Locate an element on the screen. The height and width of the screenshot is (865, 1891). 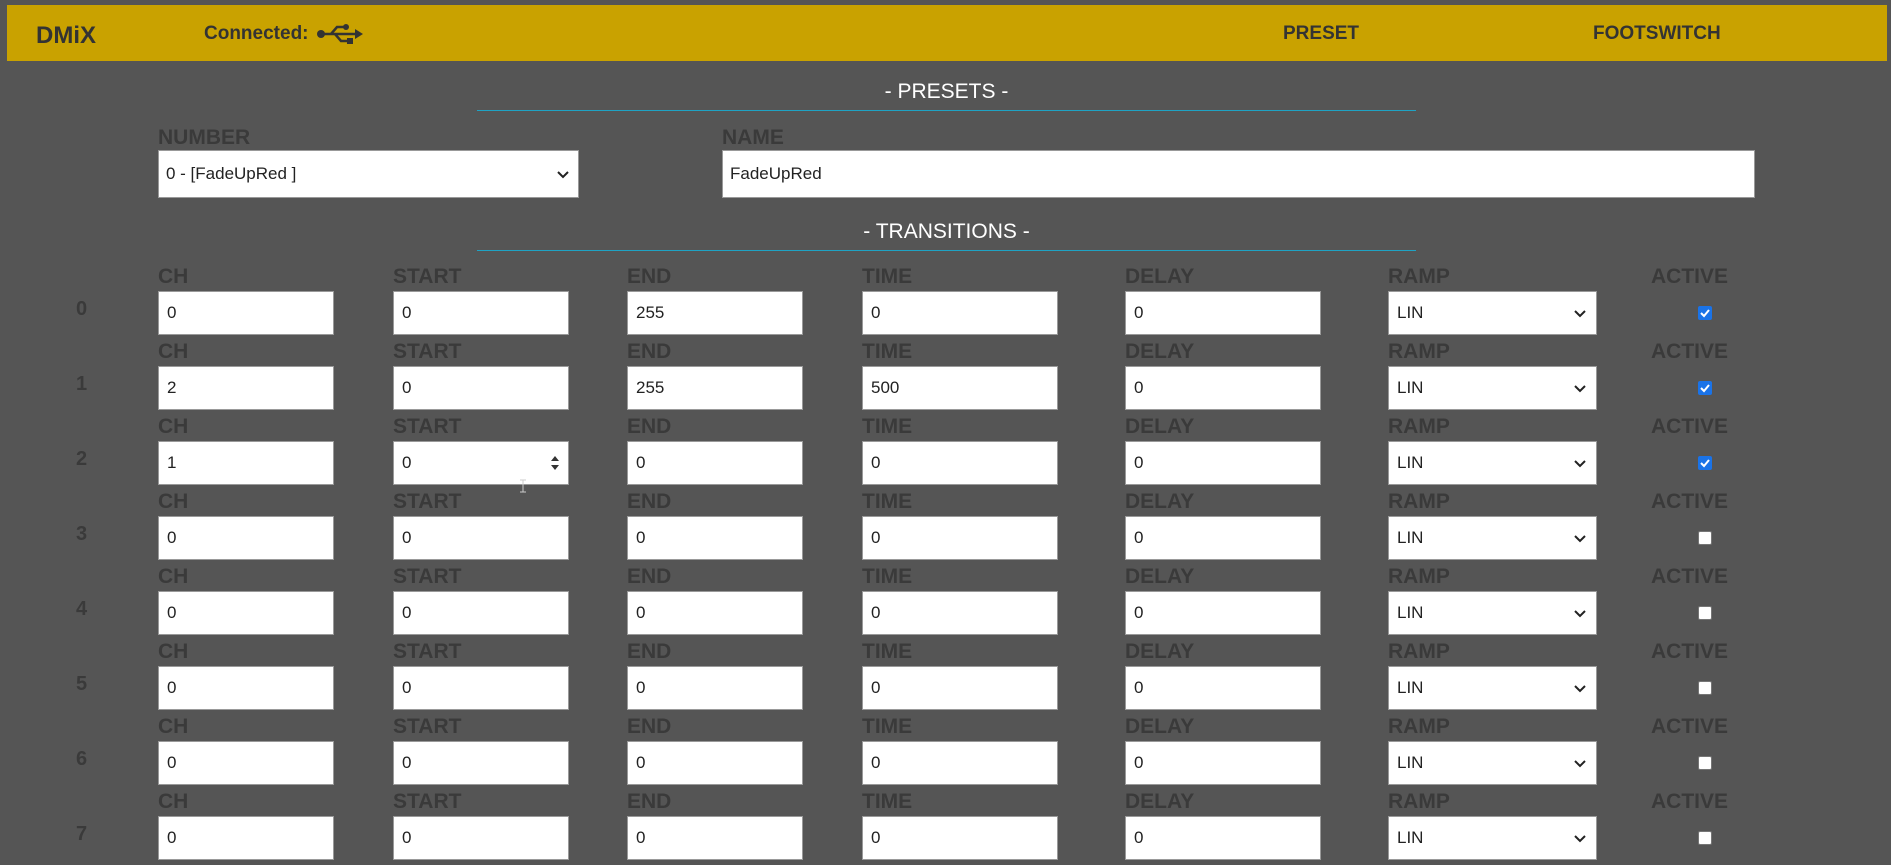
preset-number-select: 0 - [FadeUpRed ] is located at coordinates (368, 174).